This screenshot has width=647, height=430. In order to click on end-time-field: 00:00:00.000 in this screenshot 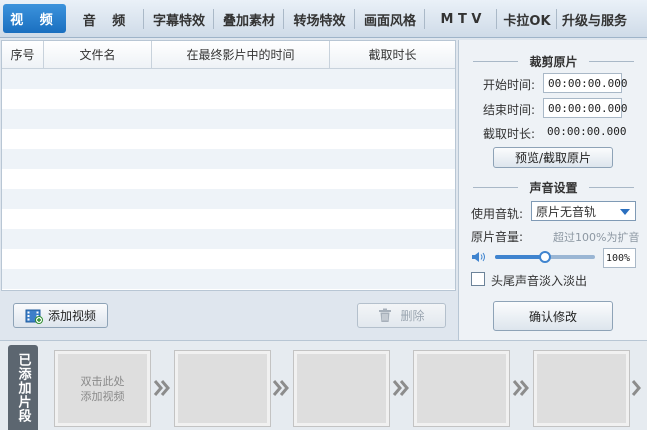, I will do `click(585, 108)`.